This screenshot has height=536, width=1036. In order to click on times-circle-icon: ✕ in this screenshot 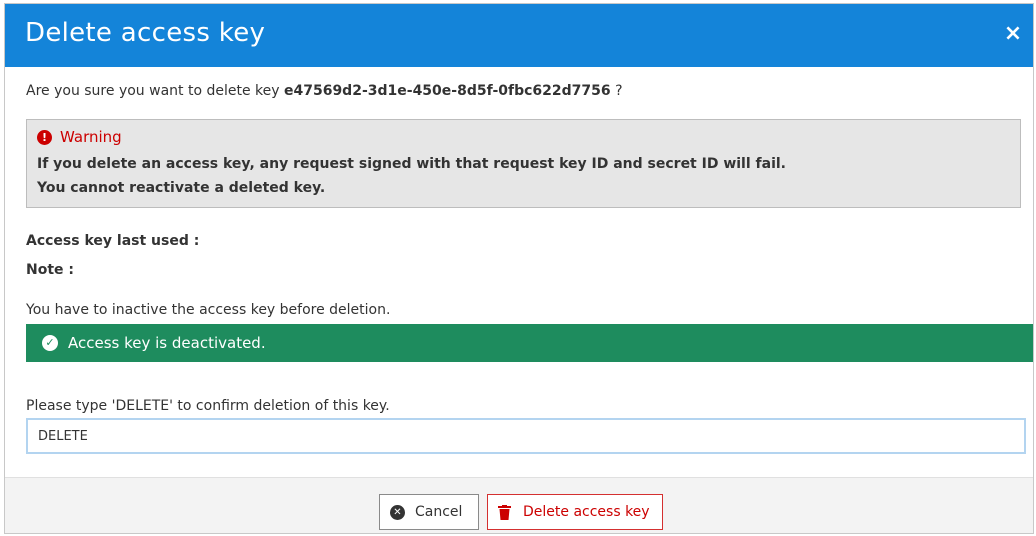, I will do `click(397, 512)`.